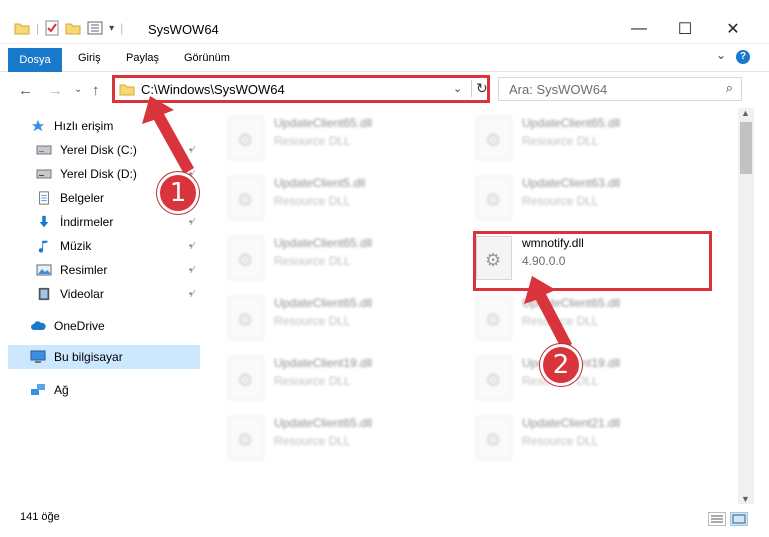  Describe the element at coordinates (479, 88) in the screenshot. I see `refresh-icon: ↻` at that location.